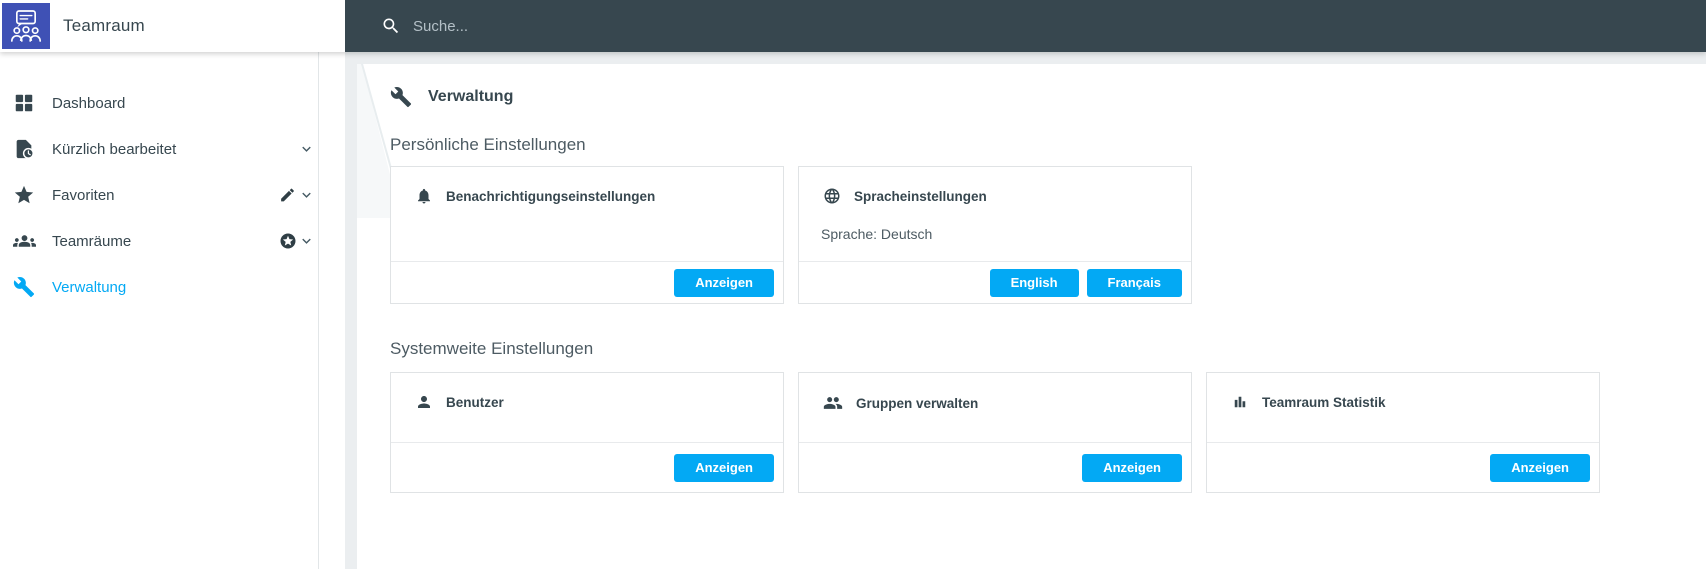 The height and width of the screenshot is (569, 1706). What do you see at coordinates (1034, 282) in the screenshot?
I see `english-button: English` at bounding box center [1034, 282].